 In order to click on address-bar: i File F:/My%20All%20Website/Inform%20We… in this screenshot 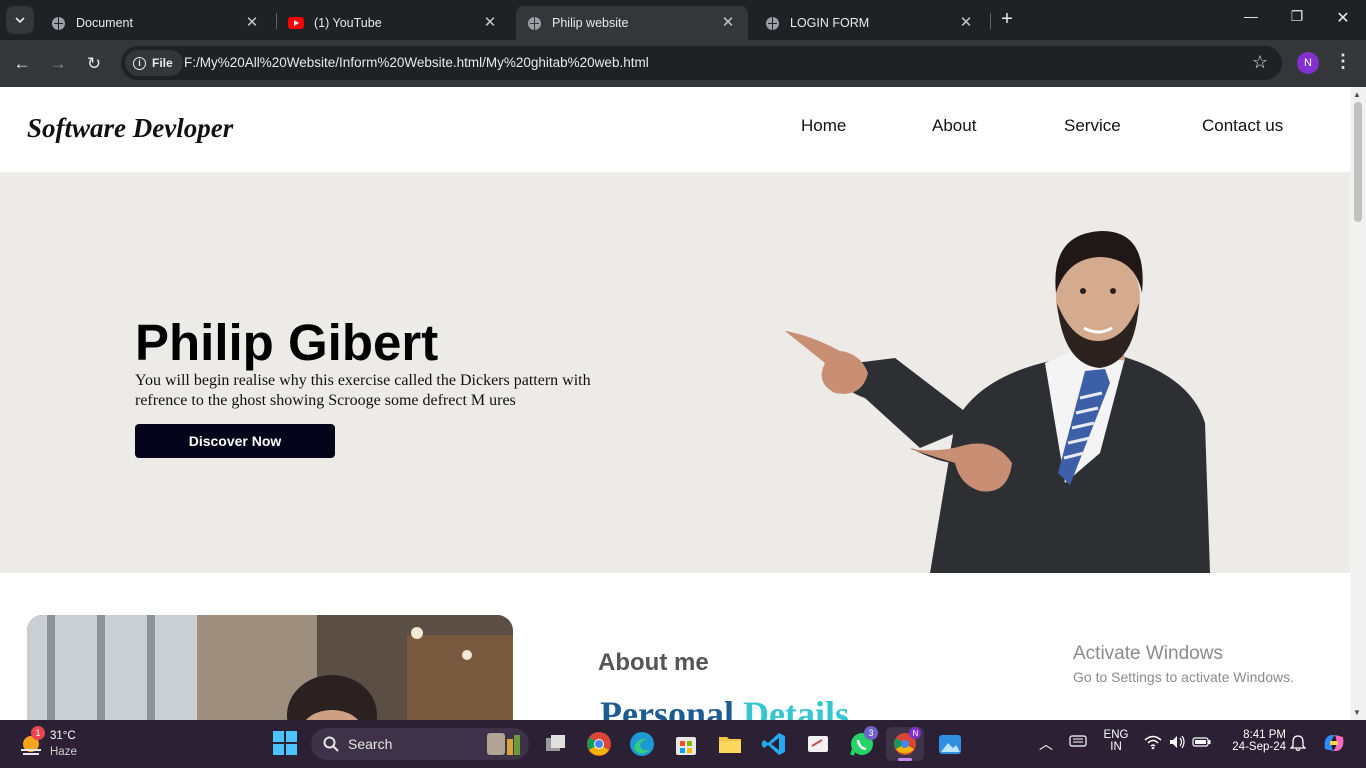, I will do `click(701, 63)`.